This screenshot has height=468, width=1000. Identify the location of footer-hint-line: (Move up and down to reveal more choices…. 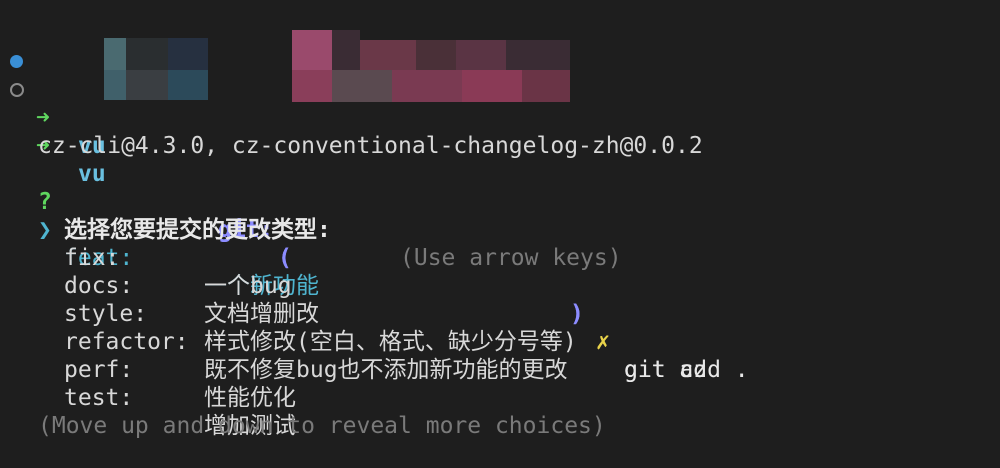
(500, 411).